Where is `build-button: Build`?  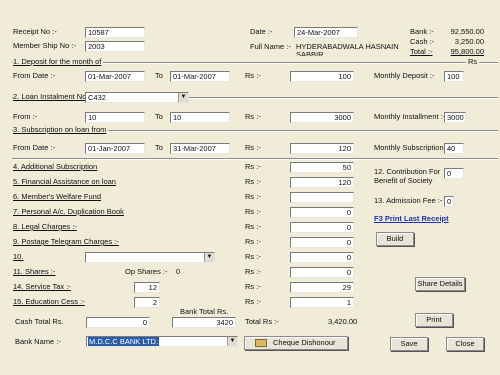
build-button: Build is located at coordinates (395, 239).